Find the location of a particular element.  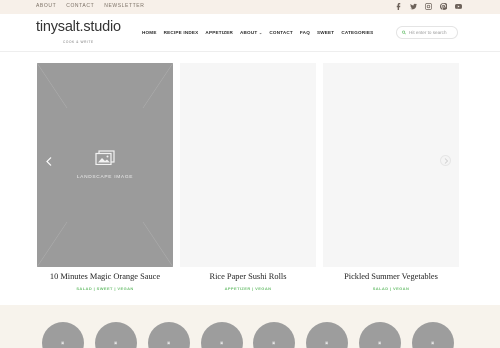

nav-appetizer: APPETIZER is located at coordinates (219, 32).